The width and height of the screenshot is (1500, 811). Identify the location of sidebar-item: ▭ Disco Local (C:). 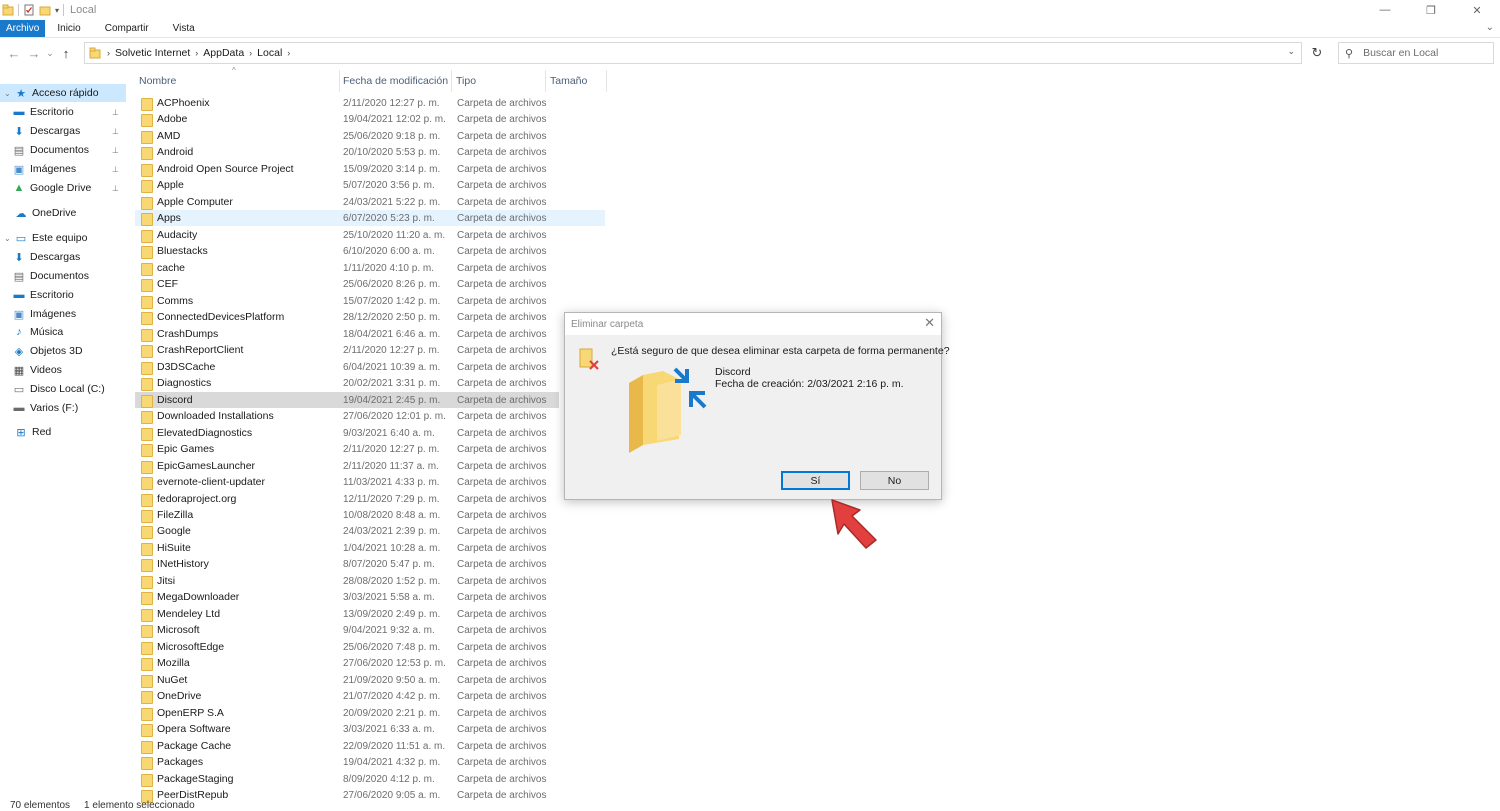
(63, 389).